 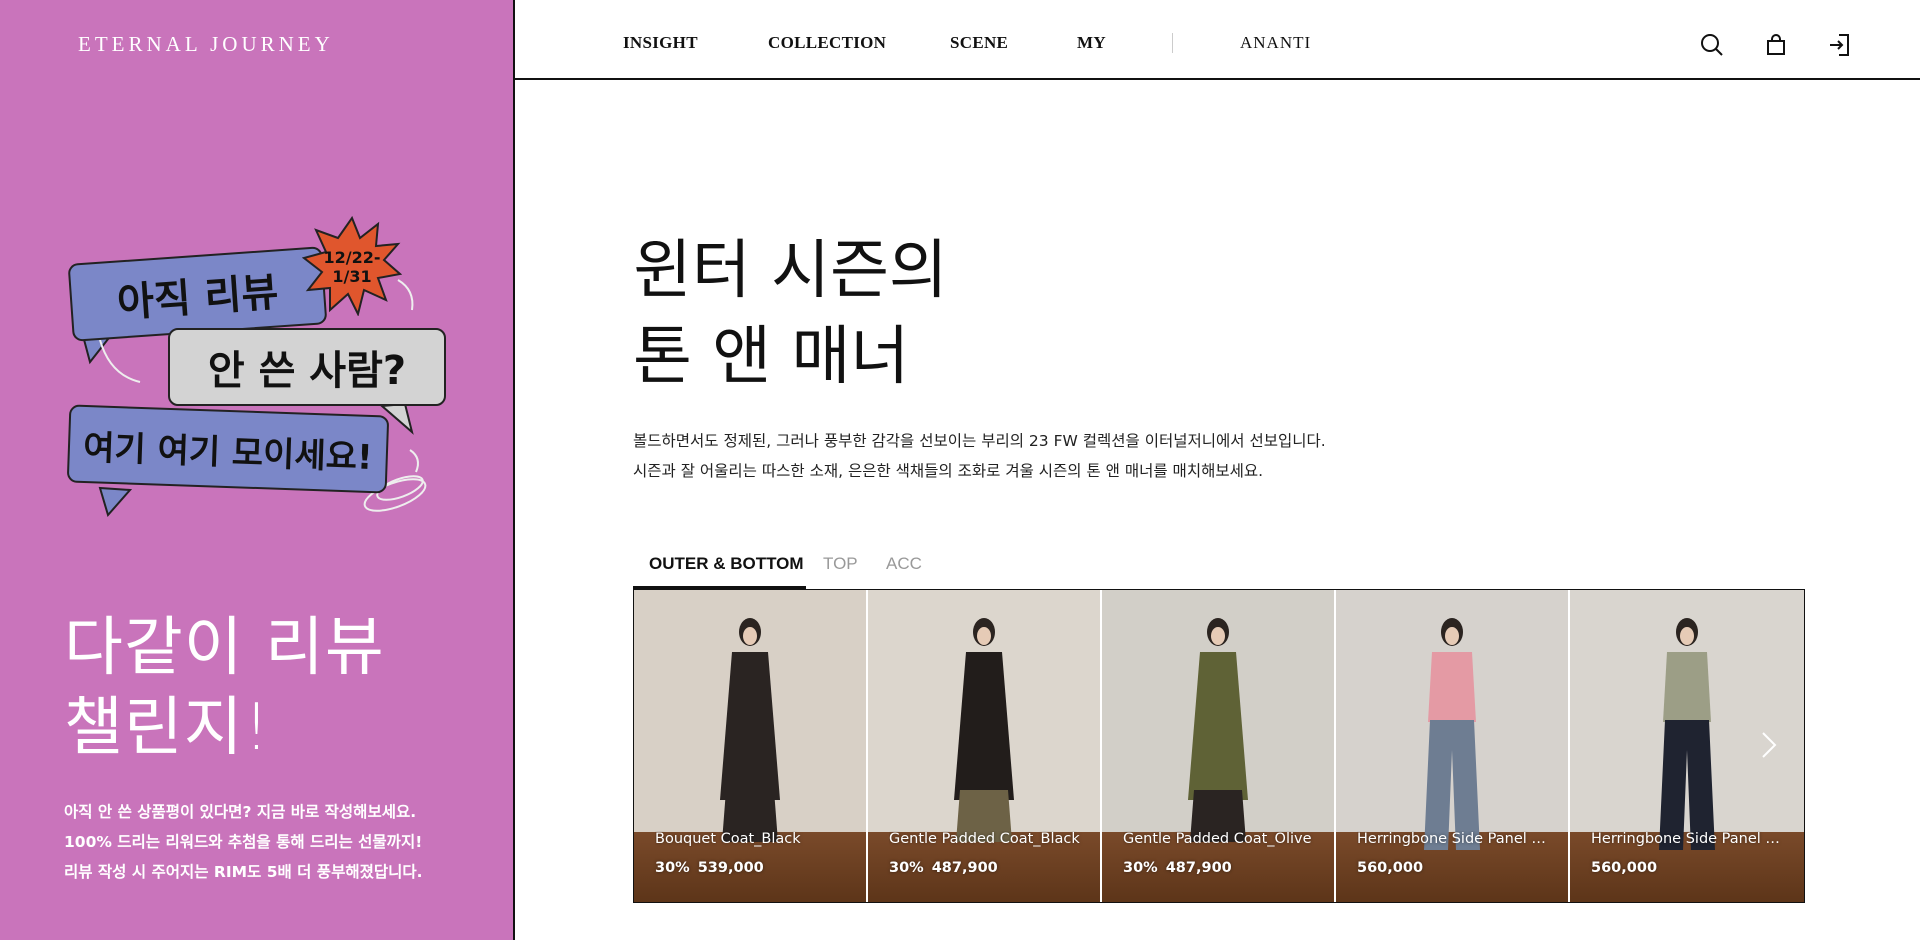 I want to click on product-card: Gentle Padded Coat_Olive 30% 487,900, so click(x=1219, y=746).